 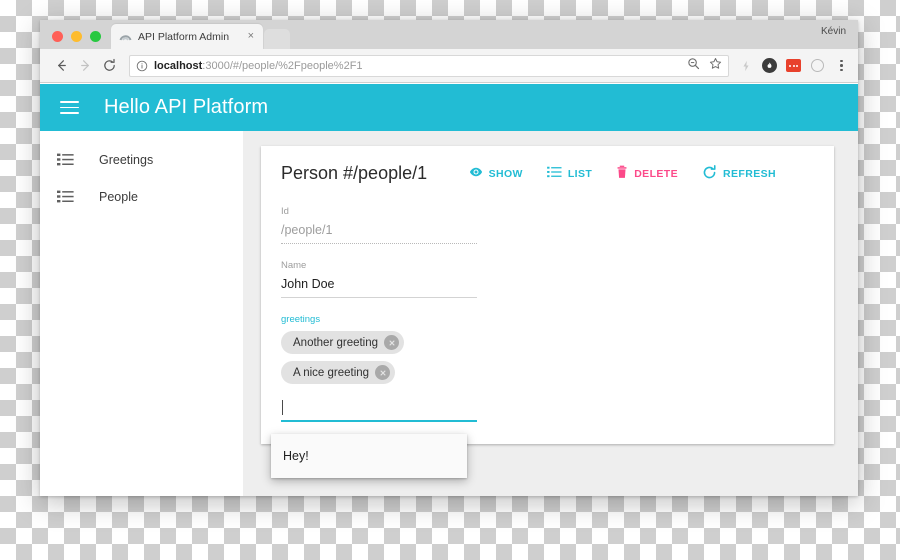 I want to click on card-actions: SHOW LIST DELETE REFRESH, so click(x=641, y=173).